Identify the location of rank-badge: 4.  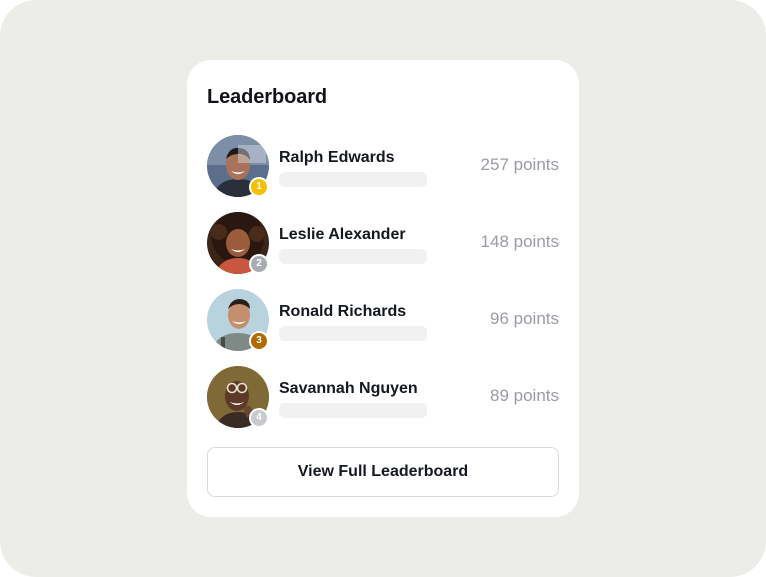
(259, 418).